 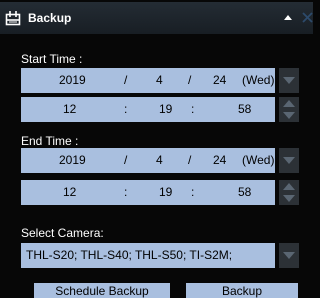 What do you see at coordinates (148, 160) in the screenshot?
I see `end-date-field: 2019 / 4 / 24 (Wed)` at bounding box center [148, 160].